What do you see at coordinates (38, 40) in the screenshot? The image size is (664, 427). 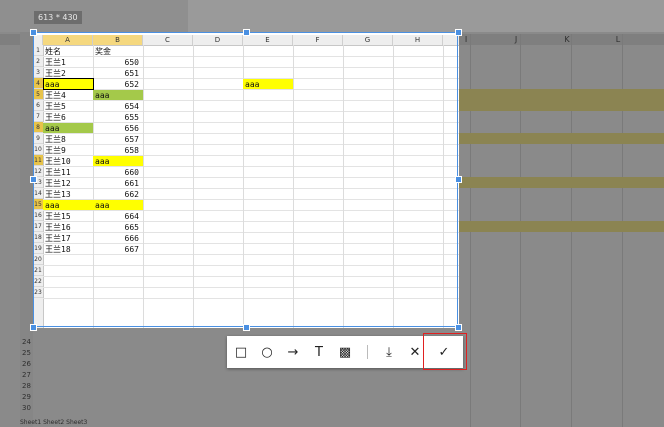 I see `corner-select-all` at bounding box center [38, 40].